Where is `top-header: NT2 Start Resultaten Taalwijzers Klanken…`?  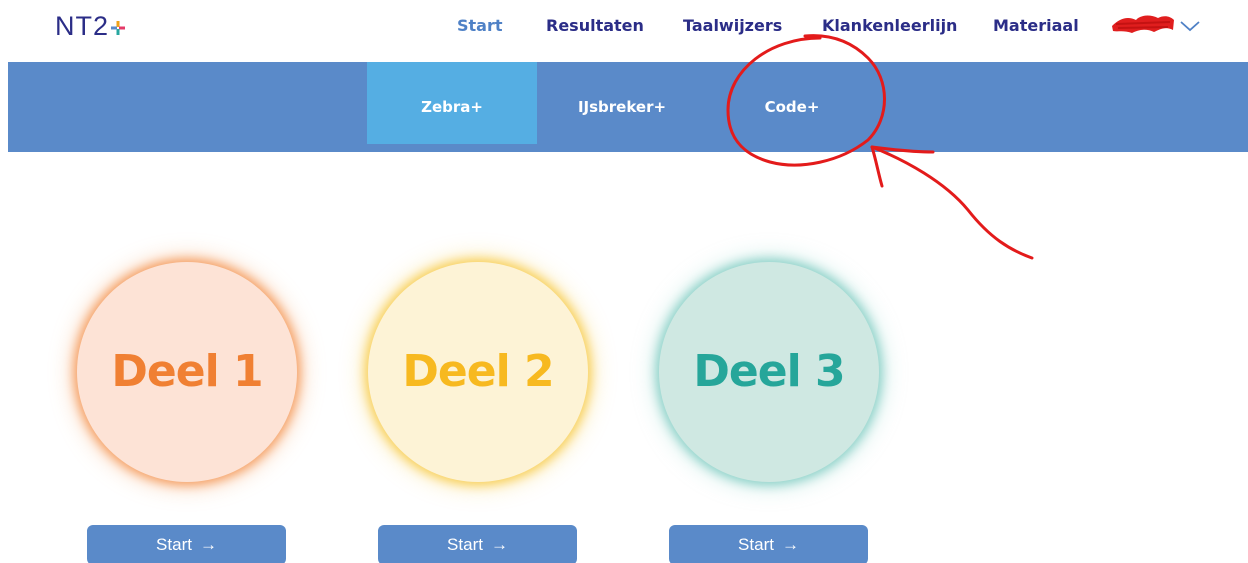 top-header: NT2 Start Resultaten Taalwijzers Klanken… is located at coordinates (624, 31).